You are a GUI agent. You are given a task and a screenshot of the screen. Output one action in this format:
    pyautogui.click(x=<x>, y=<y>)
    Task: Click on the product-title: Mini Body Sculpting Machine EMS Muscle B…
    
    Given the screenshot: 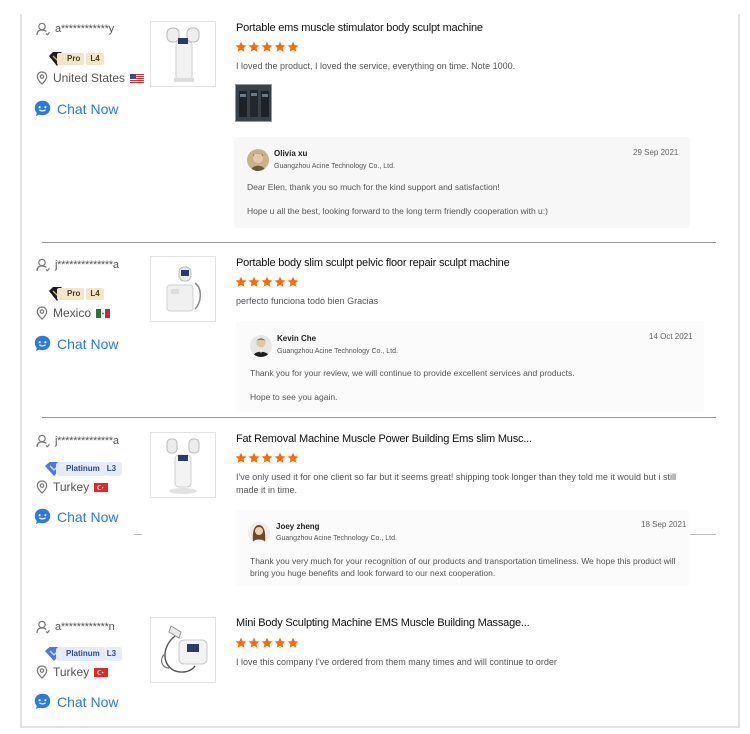 What is the action you would take?
    pyautogui.click(x=383, y=623)
    